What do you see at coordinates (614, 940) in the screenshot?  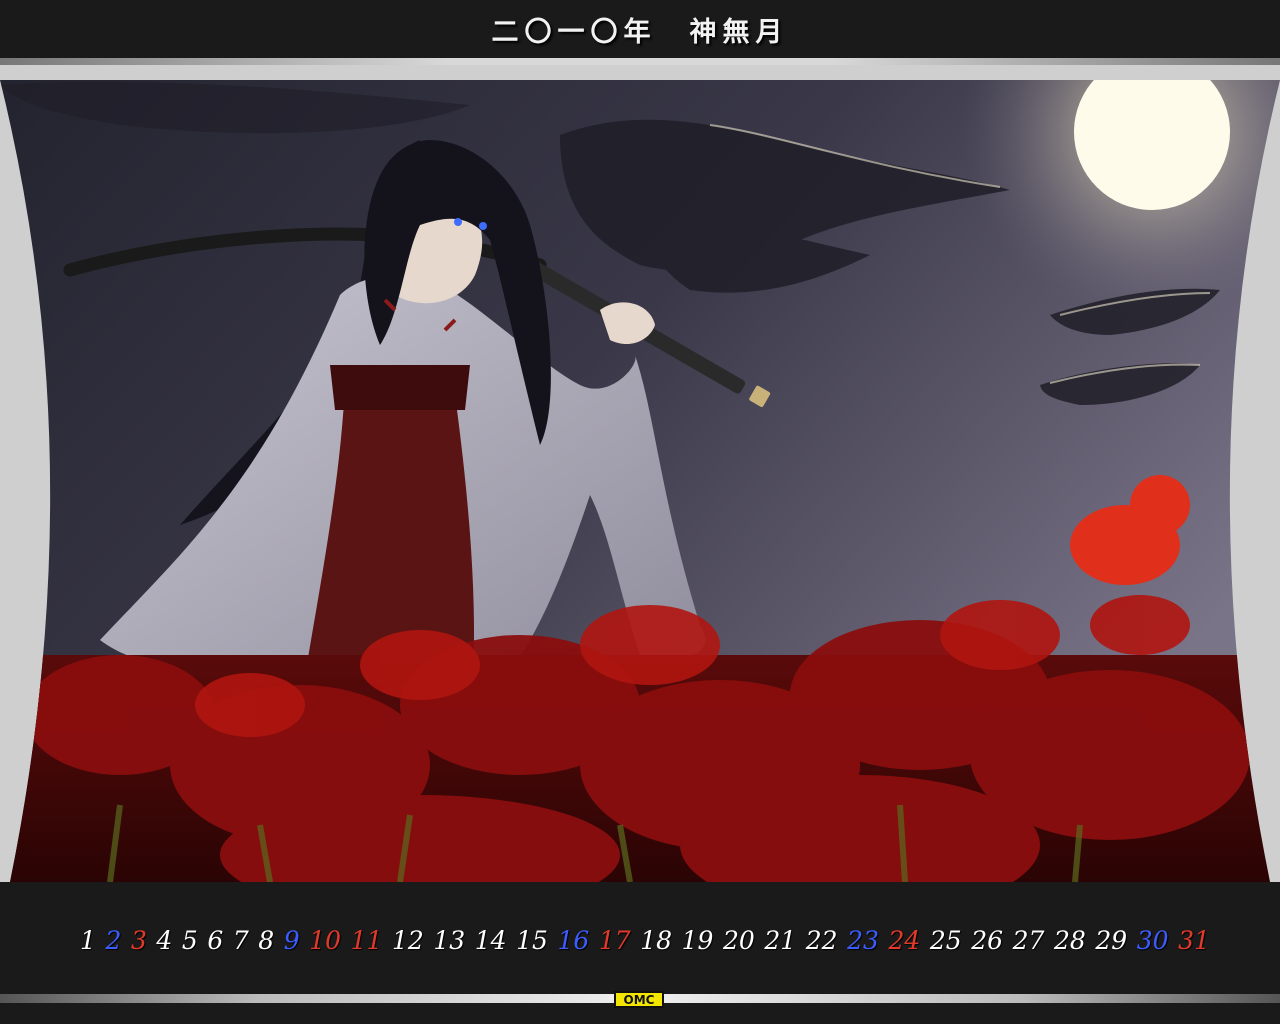 I see `calendar-date: 17` at bounding box center [614, 940].